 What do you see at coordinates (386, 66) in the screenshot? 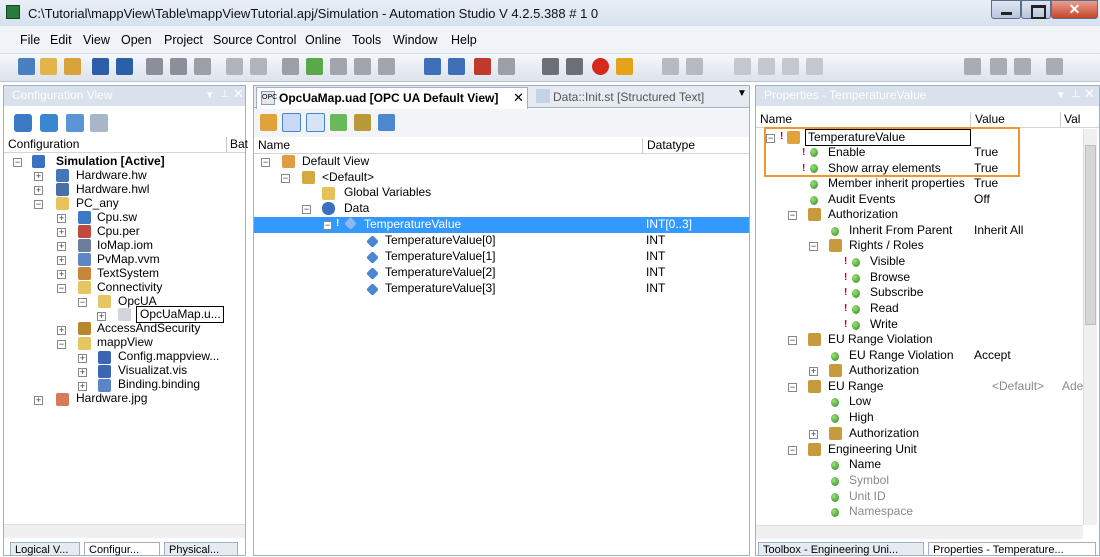
I see `tools-icon` at bounding box center [386, 66].